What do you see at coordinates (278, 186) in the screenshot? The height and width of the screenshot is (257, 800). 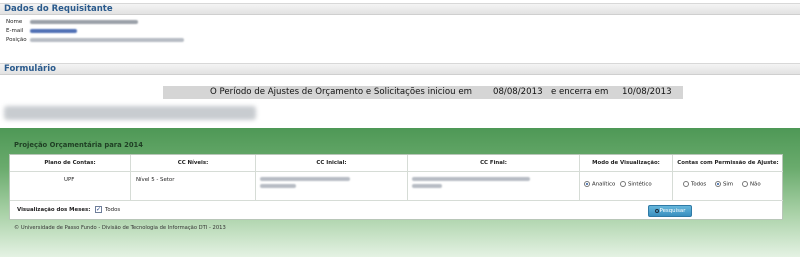 I see `cc-inicial-line2-redacted` at bounding box center [278, 186].